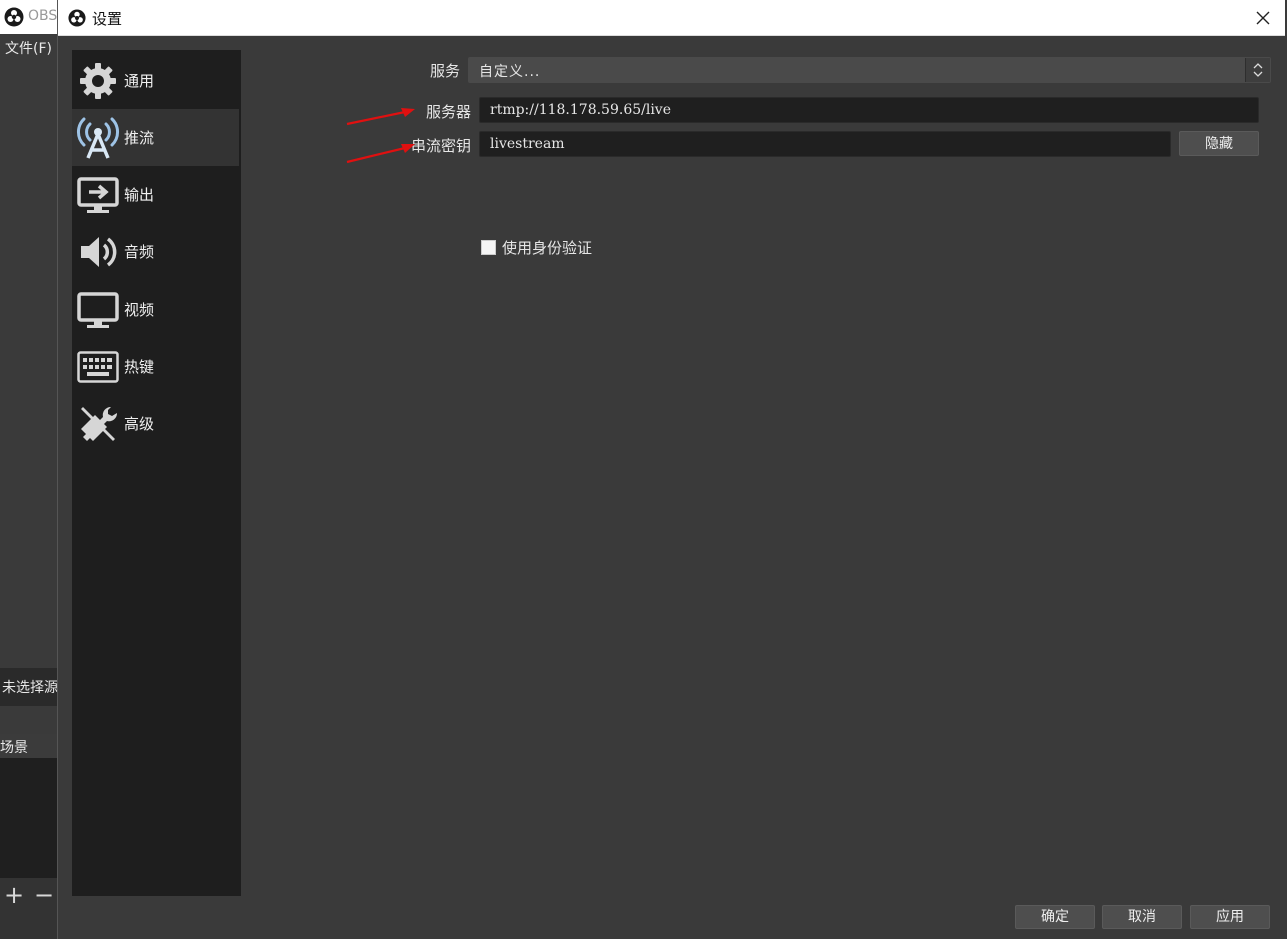  Describe the element at coordinates (98, 310) in the screenshot. I see `monitor-icon` at that location.